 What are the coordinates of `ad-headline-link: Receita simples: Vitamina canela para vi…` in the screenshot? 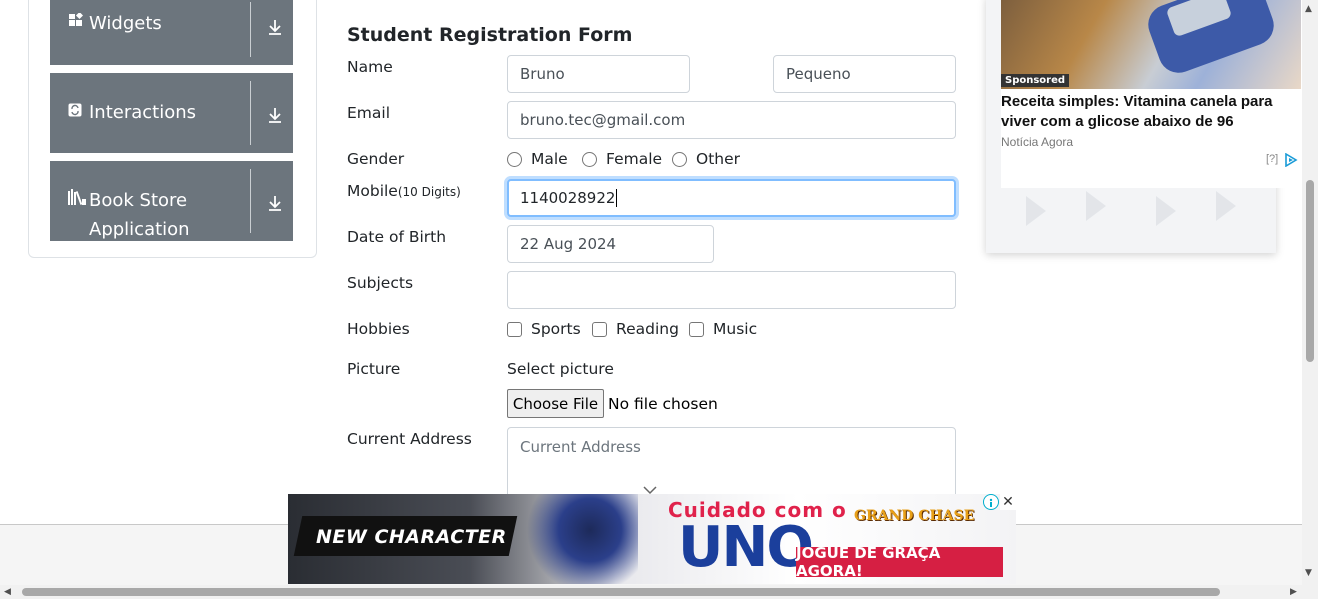 It's located at (1151, 112).